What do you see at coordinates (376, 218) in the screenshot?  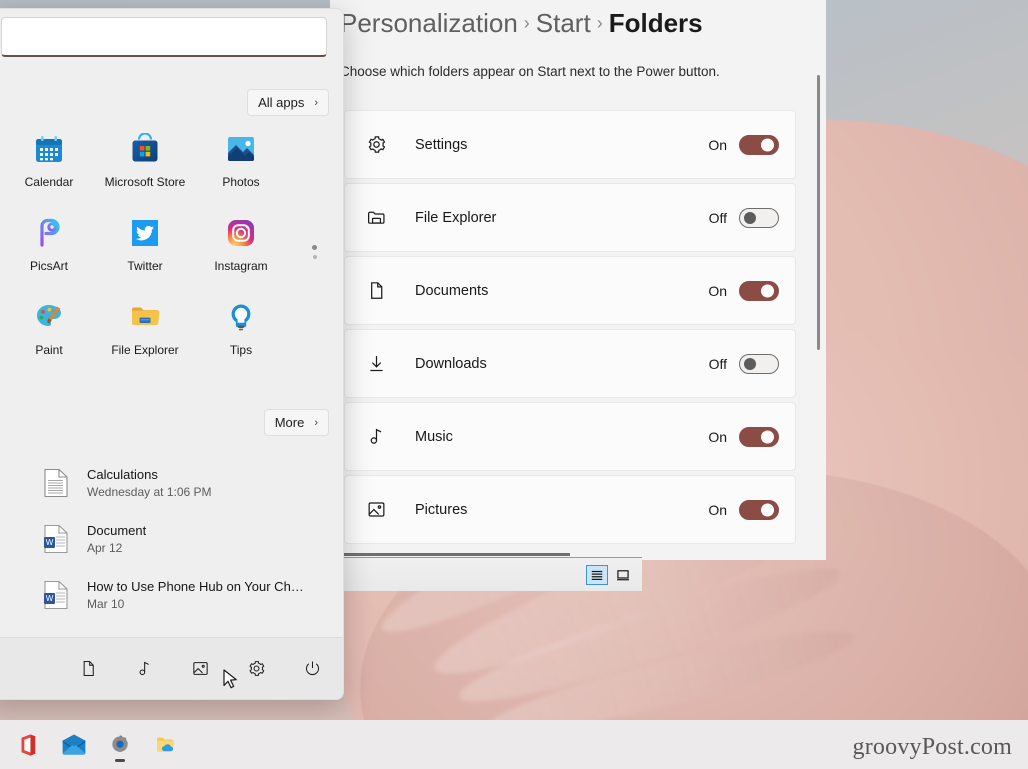 I see `folder-icon` at bounding box center [376, 218].